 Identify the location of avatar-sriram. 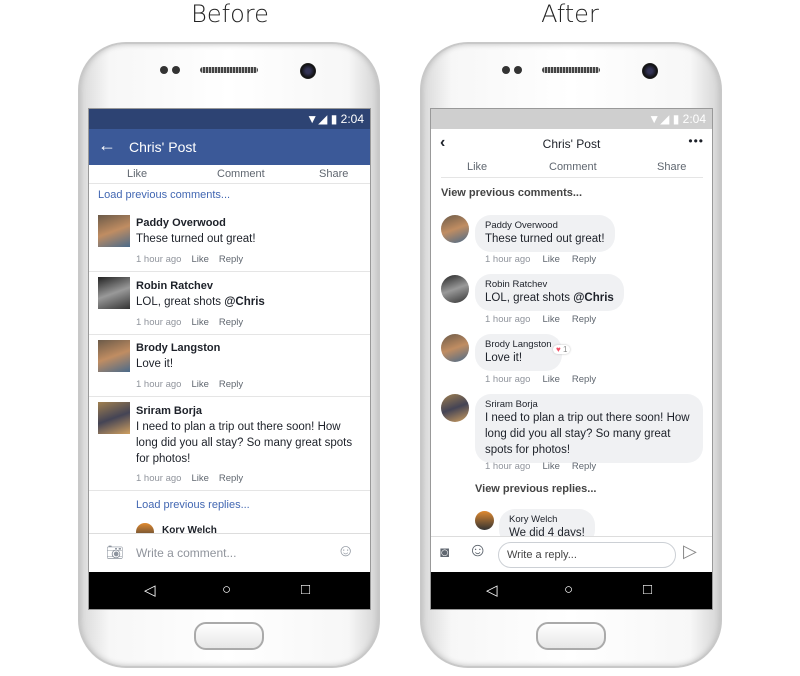
(455, 408).